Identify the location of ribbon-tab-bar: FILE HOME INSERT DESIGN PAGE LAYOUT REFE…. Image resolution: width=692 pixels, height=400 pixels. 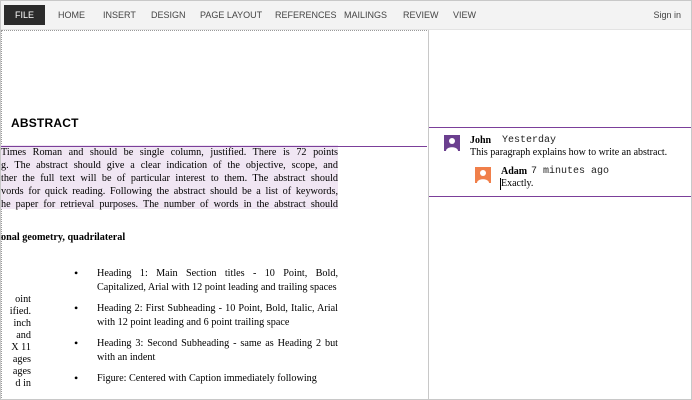
(346, 15).